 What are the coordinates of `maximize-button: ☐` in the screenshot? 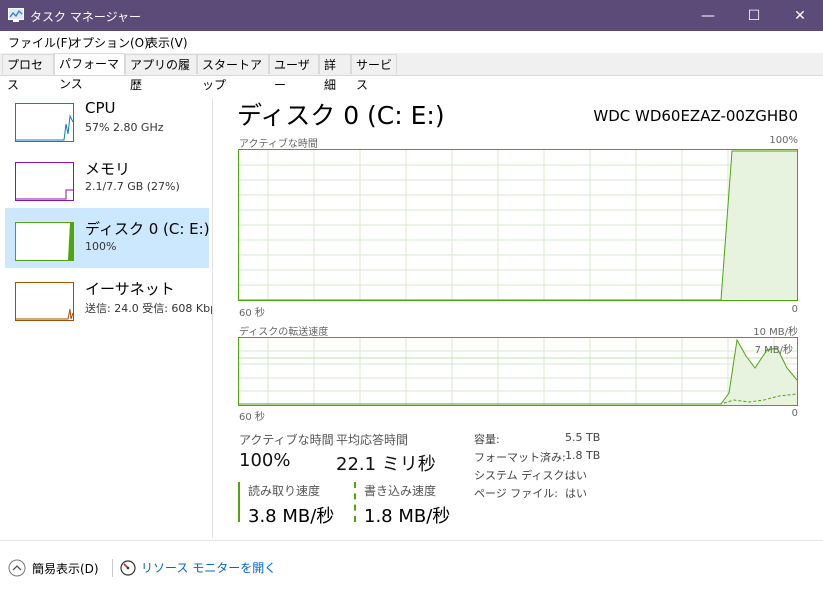 It's located at (754, 15).